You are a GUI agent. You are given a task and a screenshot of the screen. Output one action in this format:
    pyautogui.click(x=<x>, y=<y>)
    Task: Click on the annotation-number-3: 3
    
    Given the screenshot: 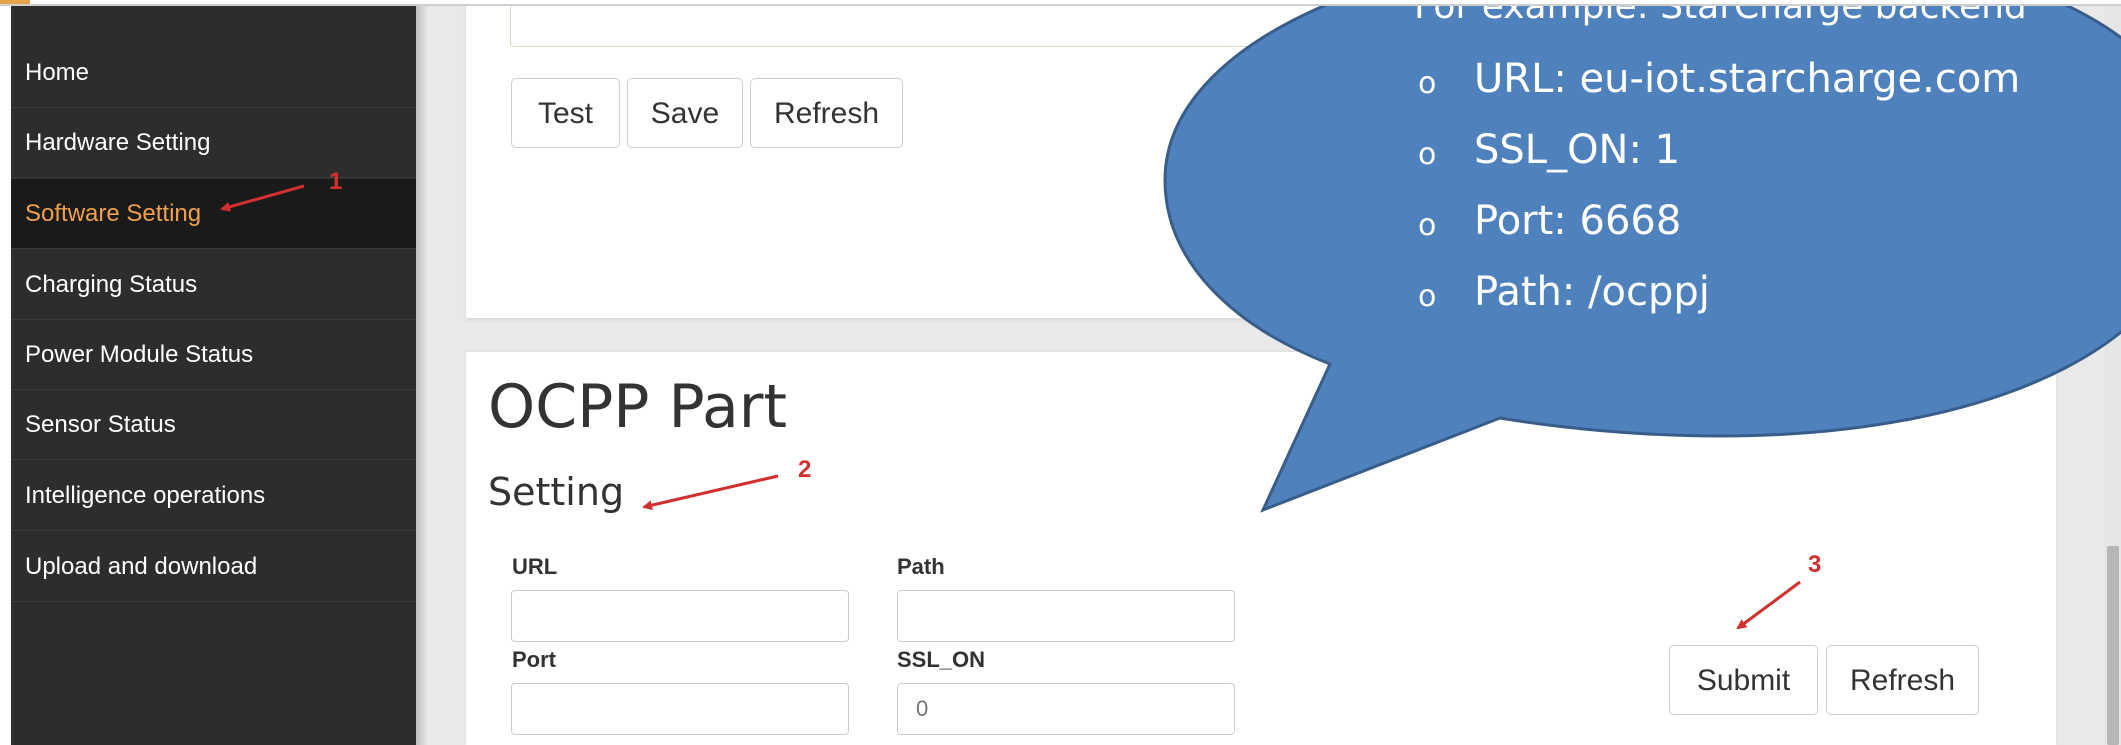 What is the action you would take?
    pyautogui.click(x=1815, y=564)
    